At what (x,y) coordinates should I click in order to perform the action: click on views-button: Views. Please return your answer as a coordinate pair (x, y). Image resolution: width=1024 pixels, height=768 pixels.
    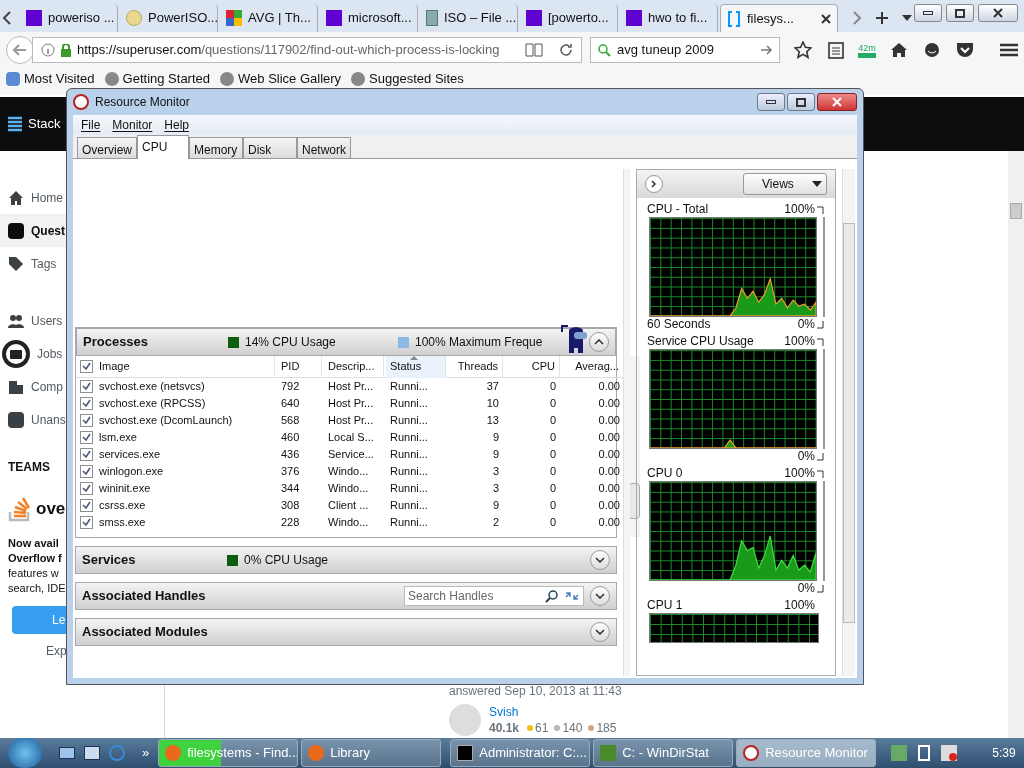
    Looking at the image, I should click on (785, 184).